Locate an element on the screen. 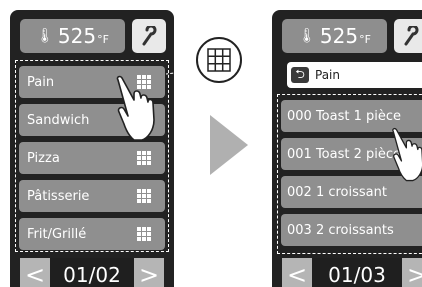  zoom-connector is located at coordinates (182, 72).